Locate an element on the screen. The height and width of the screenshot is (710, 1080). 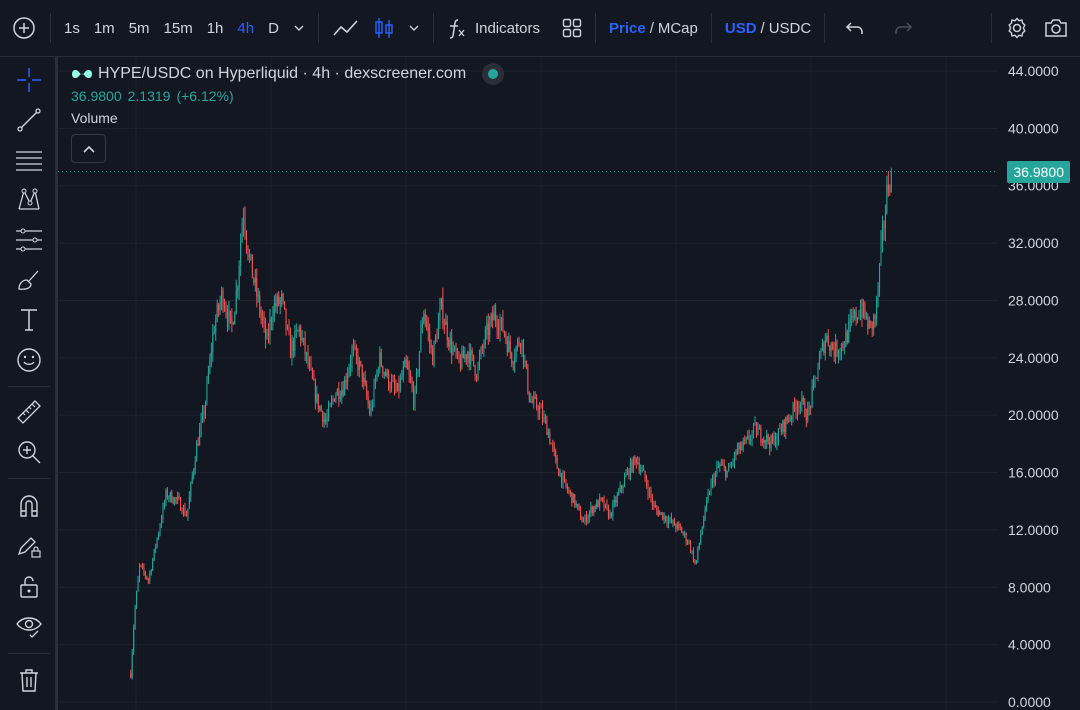
settings-gear-icon is located at coordinates (1017, 28).